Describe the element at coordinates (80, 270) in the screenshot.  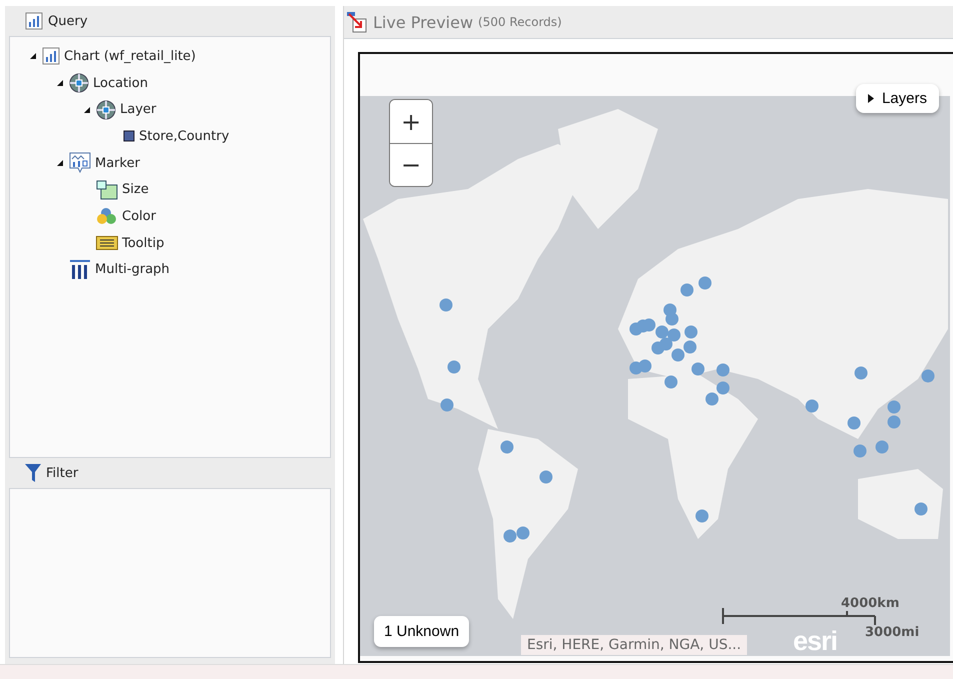
I see `multi-bar-icon` at that location.